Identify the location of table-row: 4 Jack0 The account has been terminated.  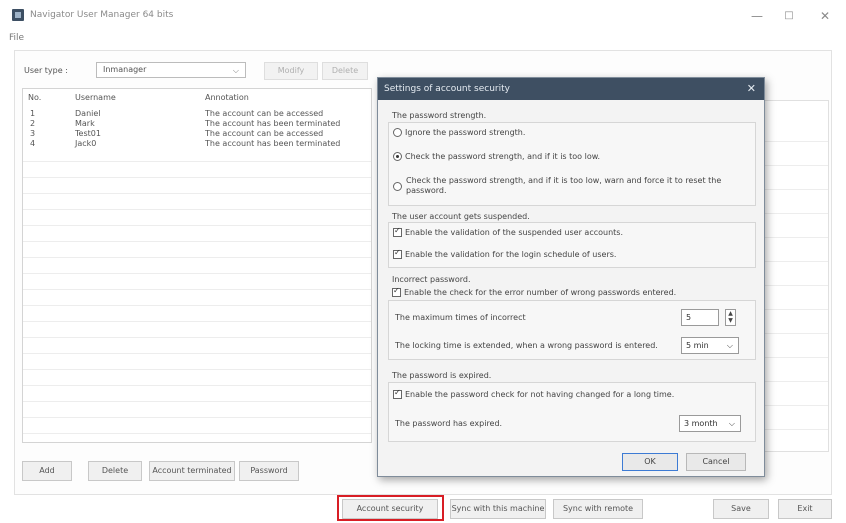
(197, 144).